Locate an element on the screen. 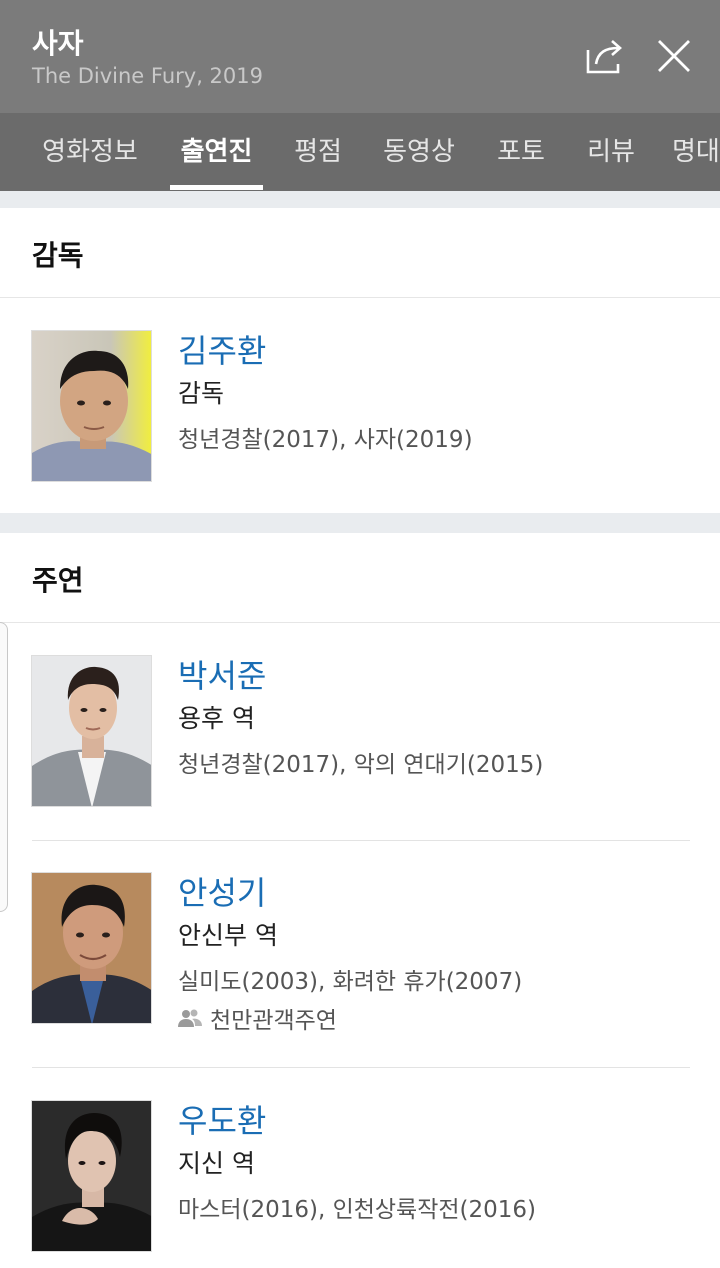 This screenshot has width=720, height=1268. cast-section-header: 주연 is located at coordinates (360, 578).